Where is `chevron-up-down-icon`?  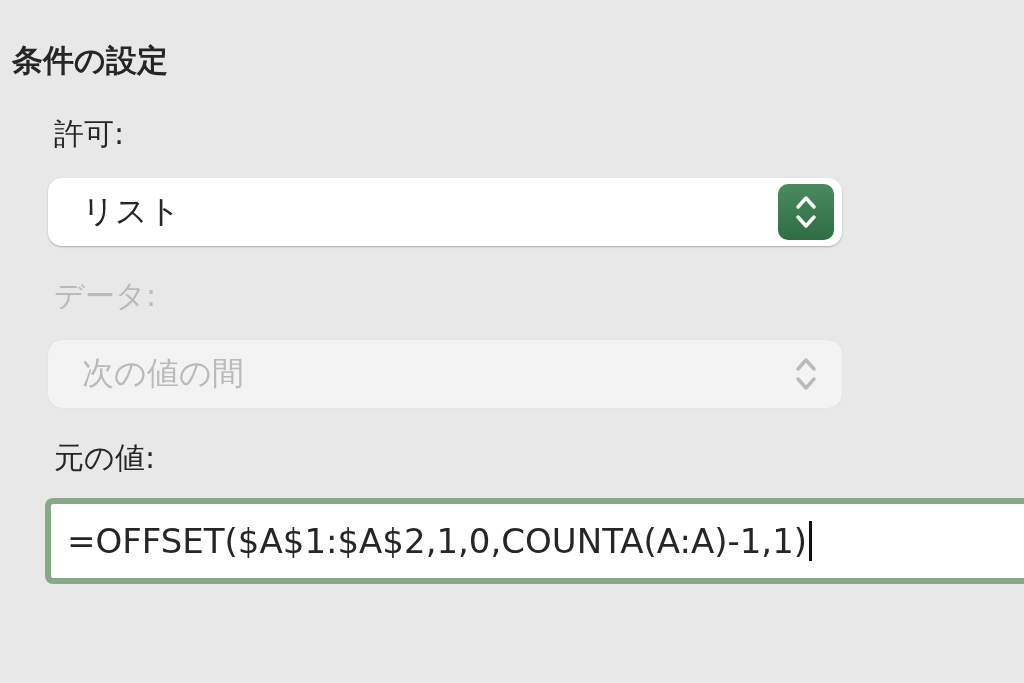
chevron-up-down-icon is located at coordinates (806, 212).